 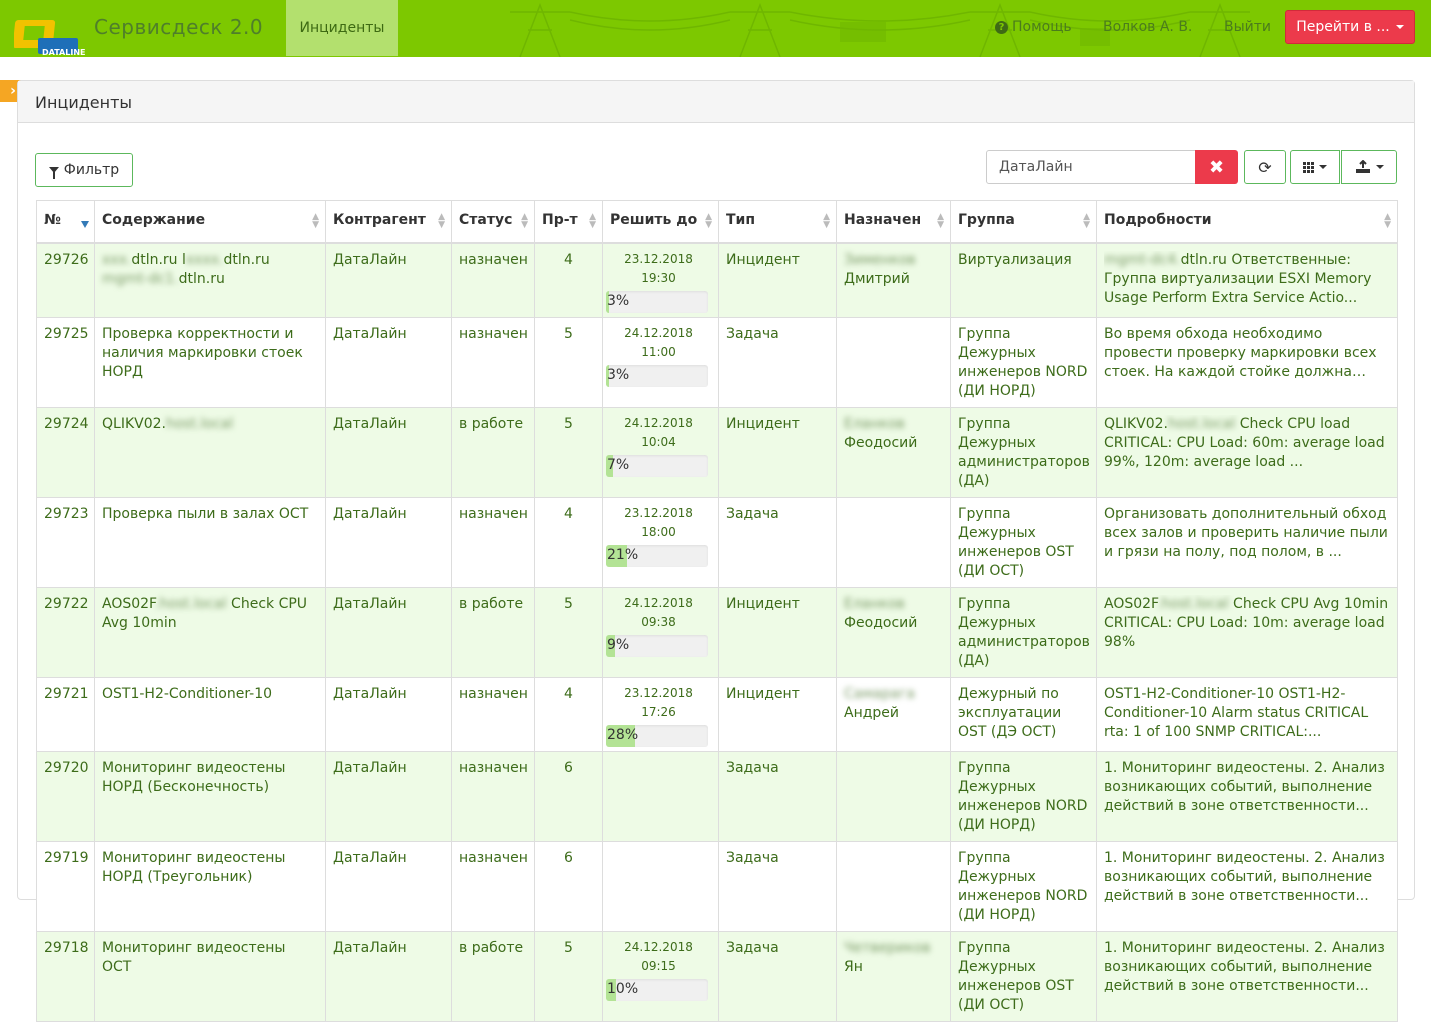 I want to click on col-header-content-label: Содержание, so click(x=154, y=220).